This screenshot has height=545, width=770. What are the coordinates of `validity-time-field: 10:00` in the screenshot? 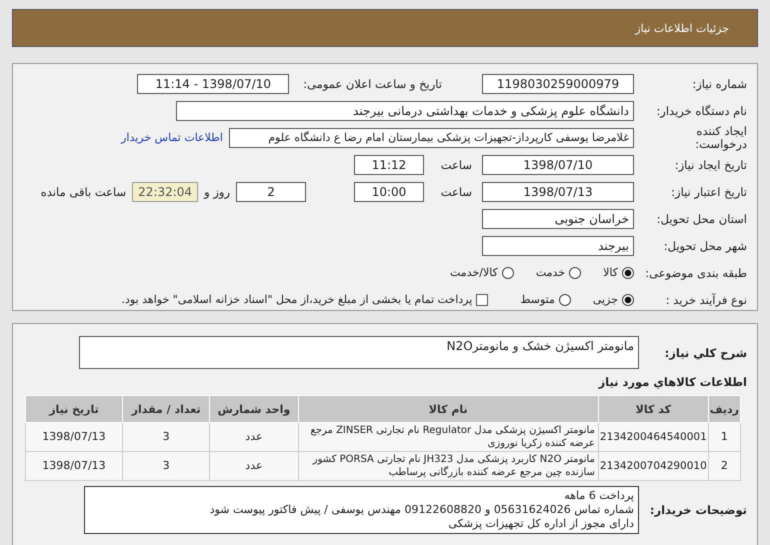 It's located at (389, 192).